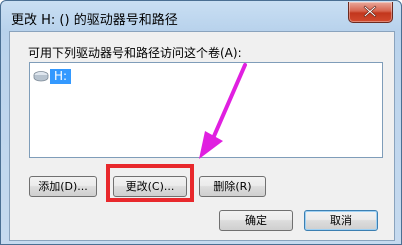 This screenshot has width=402, height=245. Describe the element at coordinates (256, 220) in the screenshot. I see `ok-button: 确定` at that location.